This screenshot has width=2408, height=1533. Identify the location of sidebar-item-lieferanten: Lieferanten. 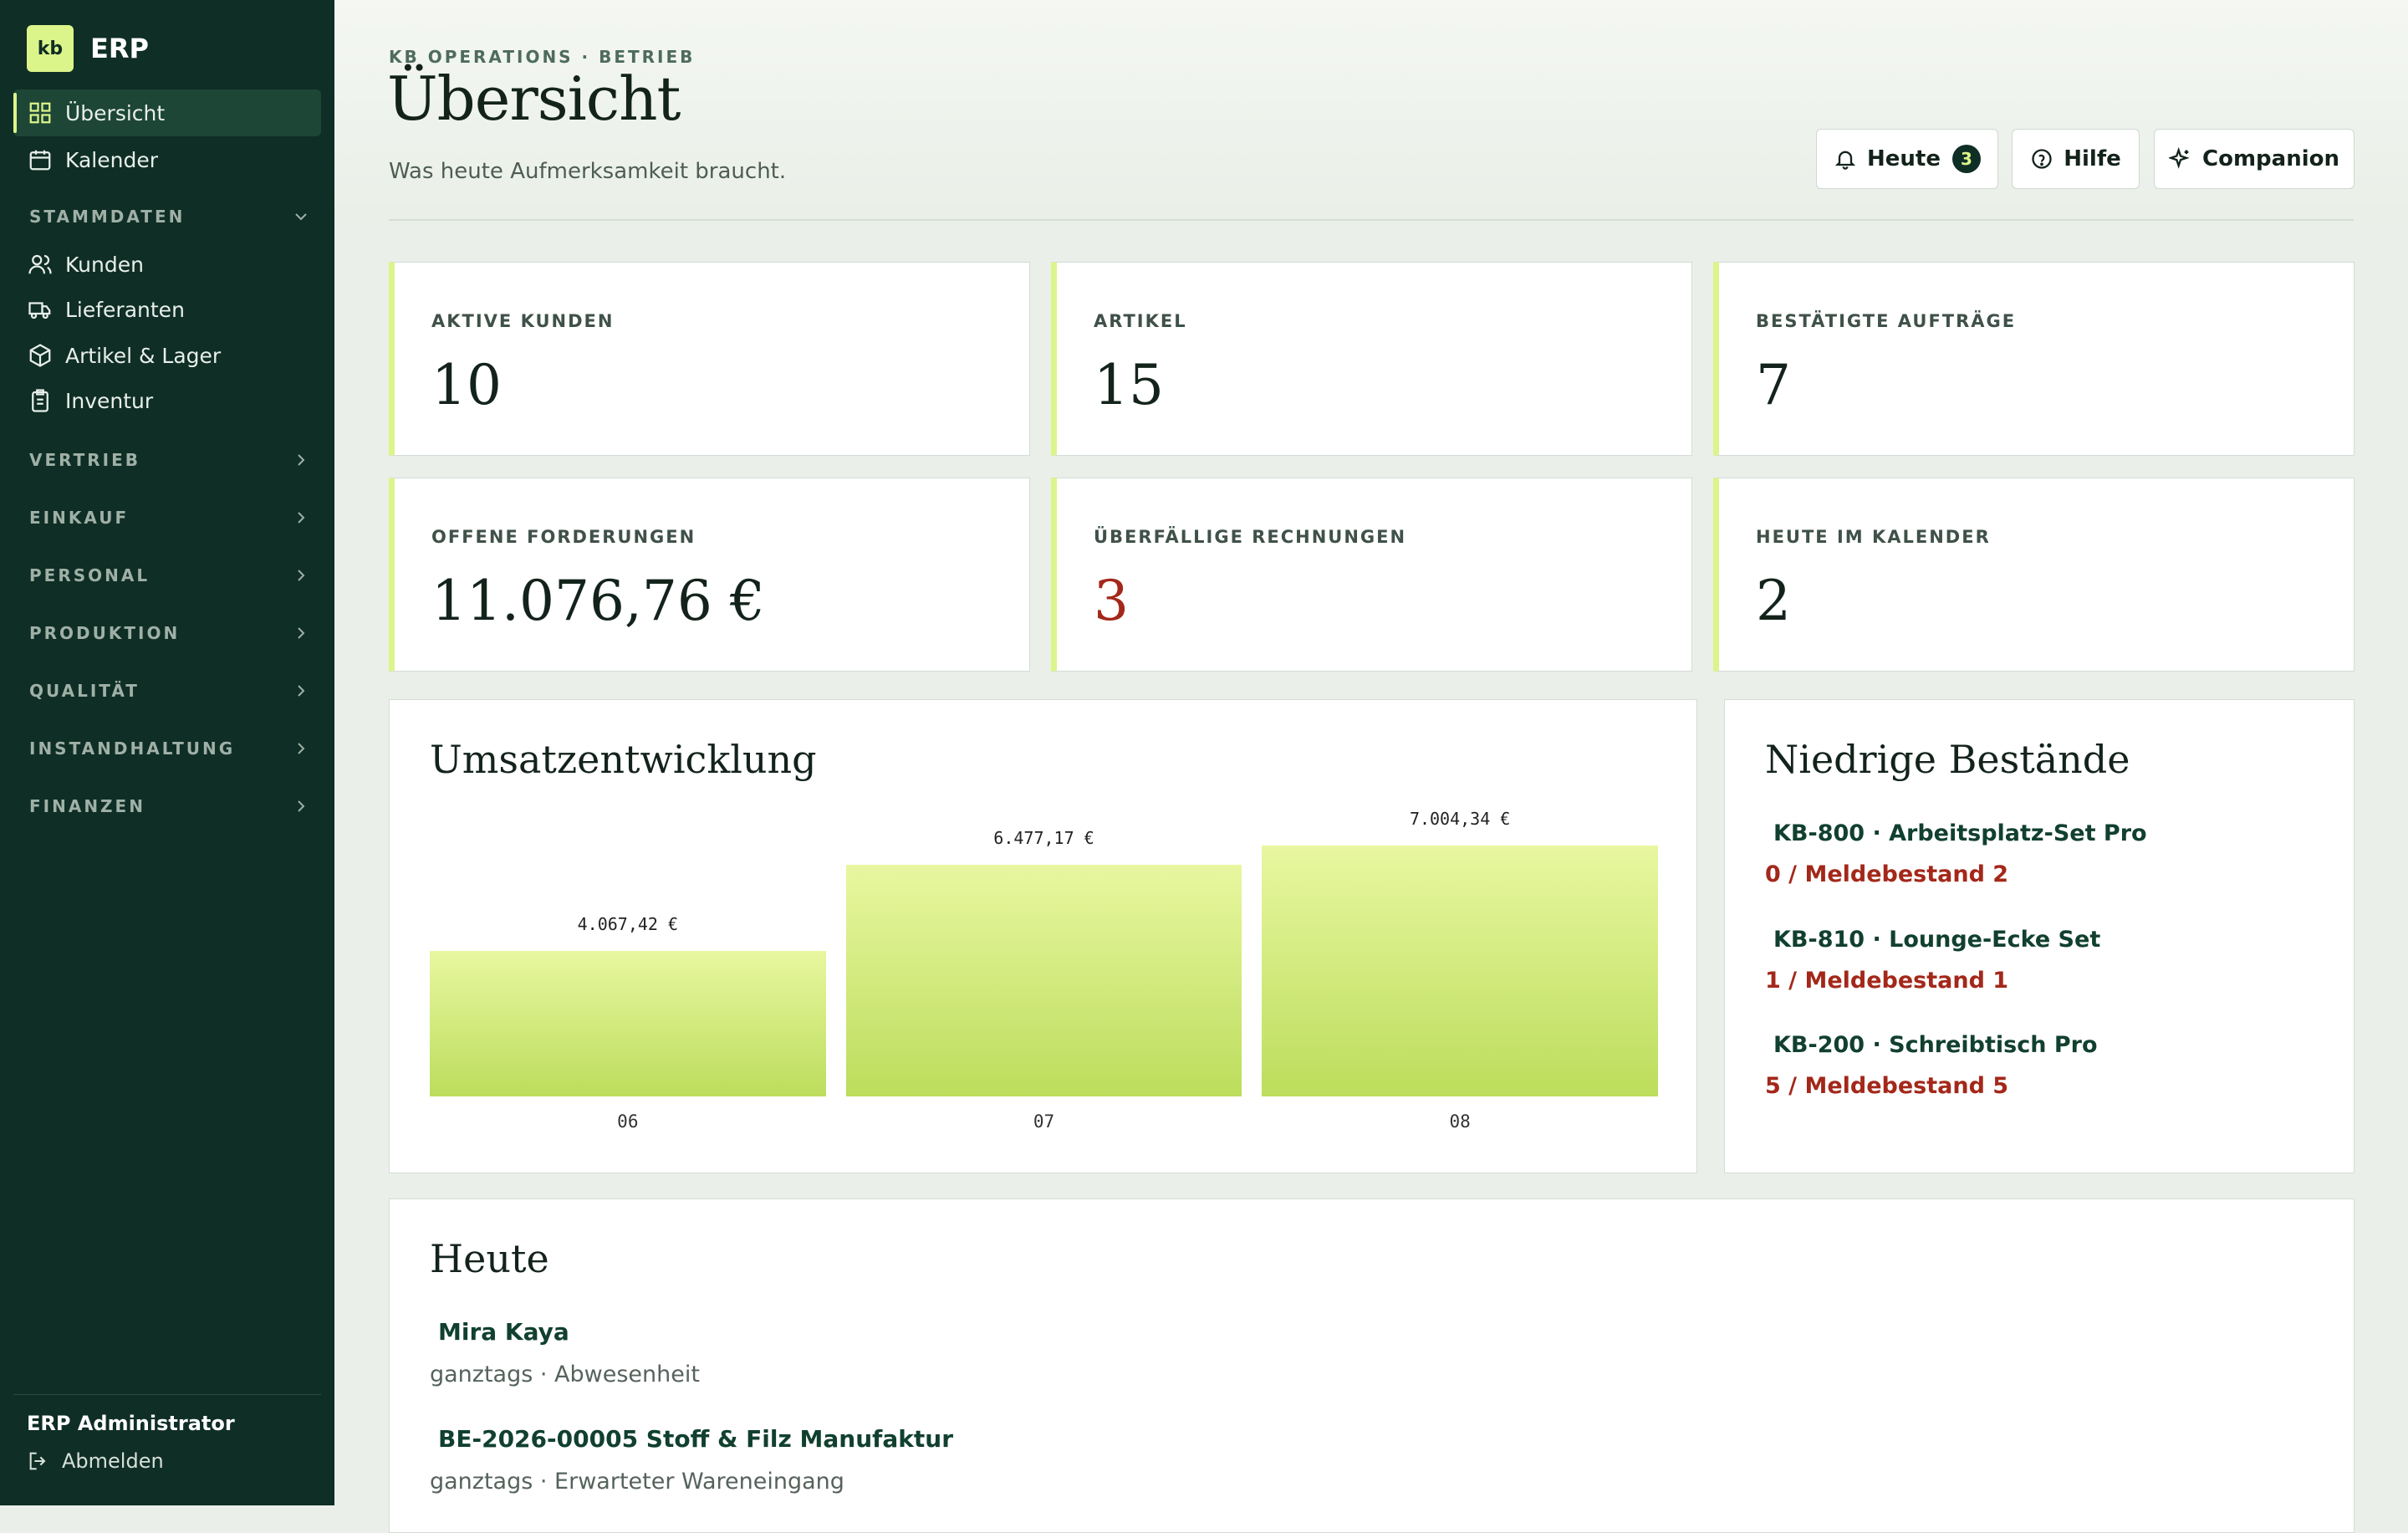
(167, 309).